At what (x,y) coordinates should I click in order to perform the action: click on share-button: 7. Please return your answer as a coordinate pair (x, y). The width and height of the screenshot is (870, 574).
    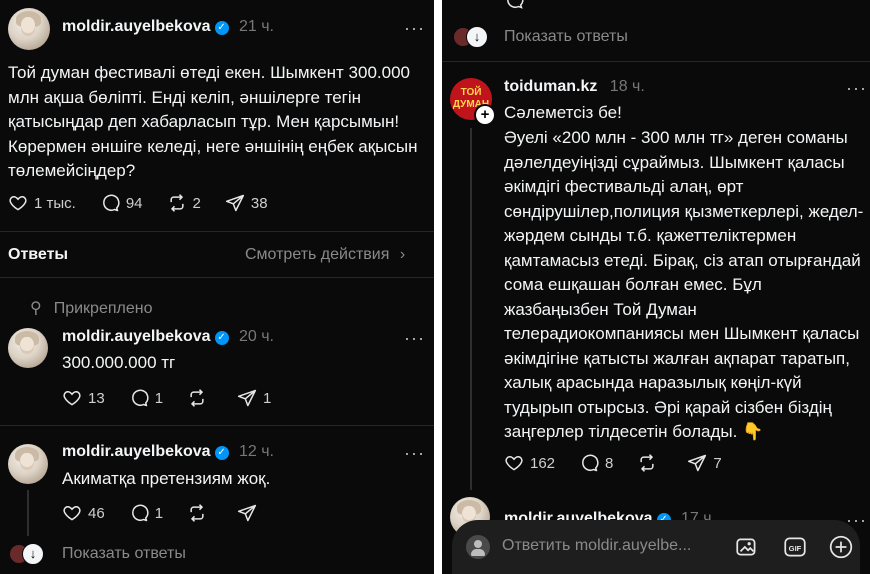
    Looking at the image, I should click on (704, 463).